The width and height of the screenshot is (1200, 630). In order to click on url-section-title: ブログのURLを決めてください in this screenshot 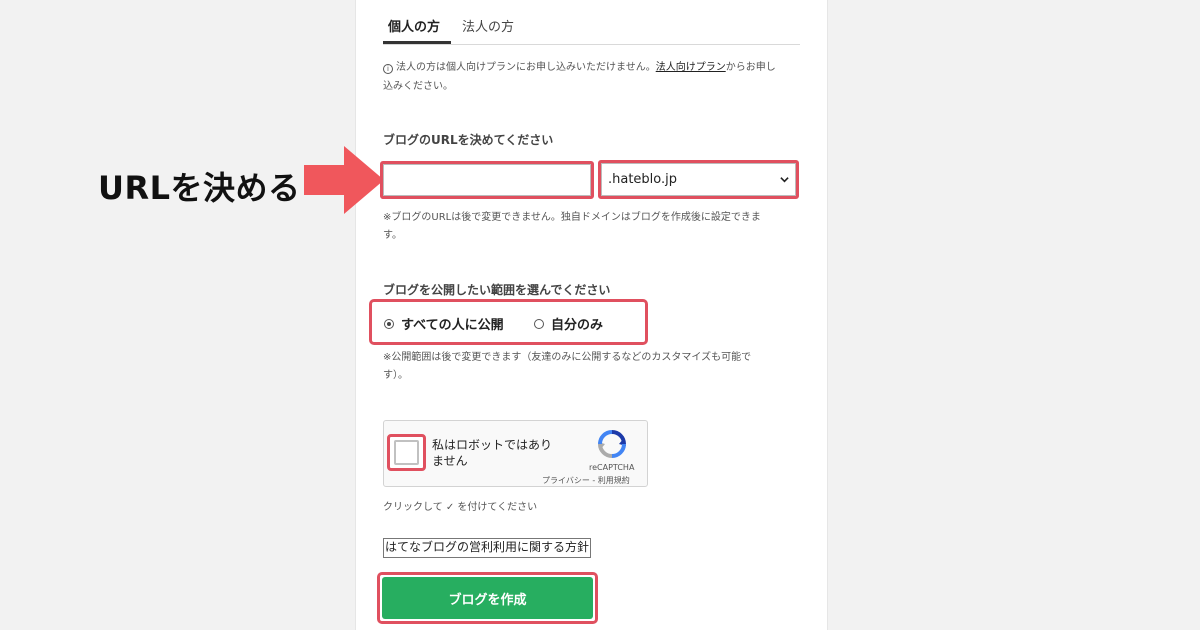, I will do `click(468, 140)`.